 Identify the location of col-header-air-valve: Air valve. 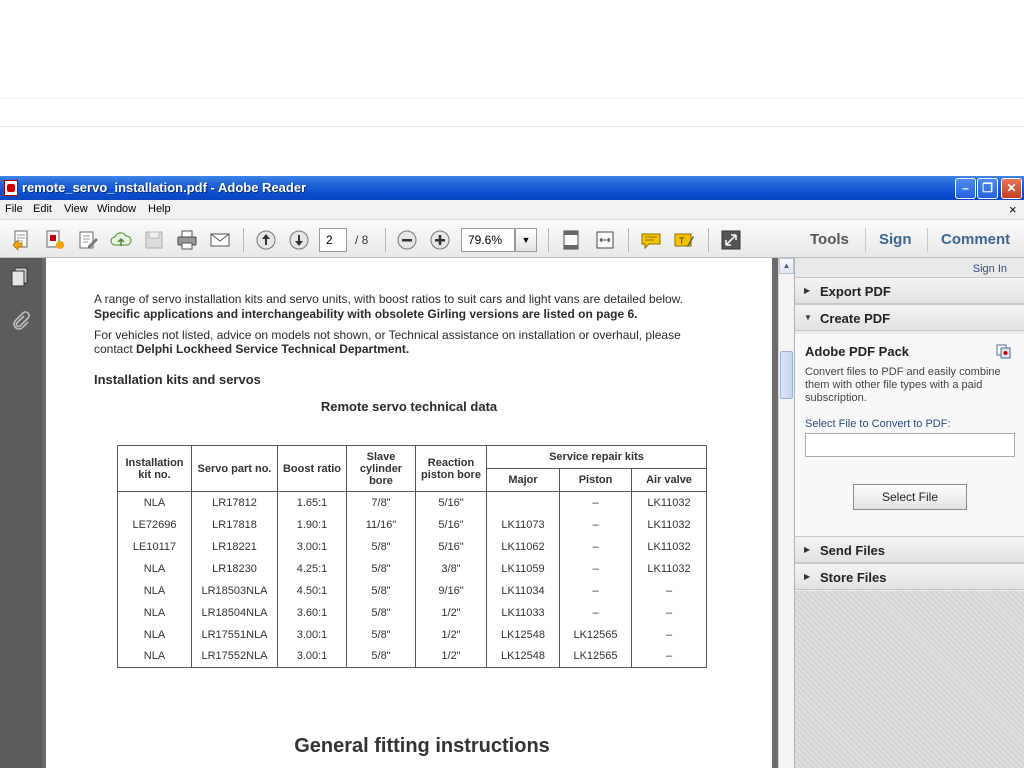
(669, 480).